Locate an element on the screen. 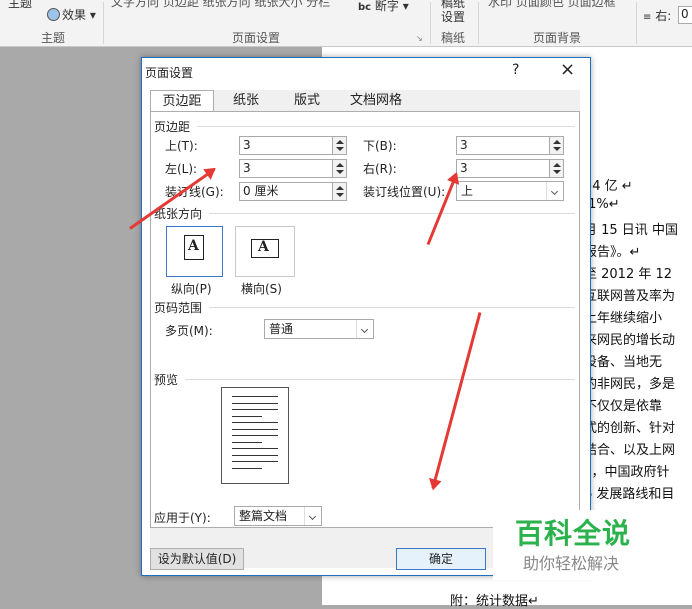 Image resolution: width=692 pixels, height=609 pixels. page-setup-group-label: 页面设置 is located at coordinates (256, 38).